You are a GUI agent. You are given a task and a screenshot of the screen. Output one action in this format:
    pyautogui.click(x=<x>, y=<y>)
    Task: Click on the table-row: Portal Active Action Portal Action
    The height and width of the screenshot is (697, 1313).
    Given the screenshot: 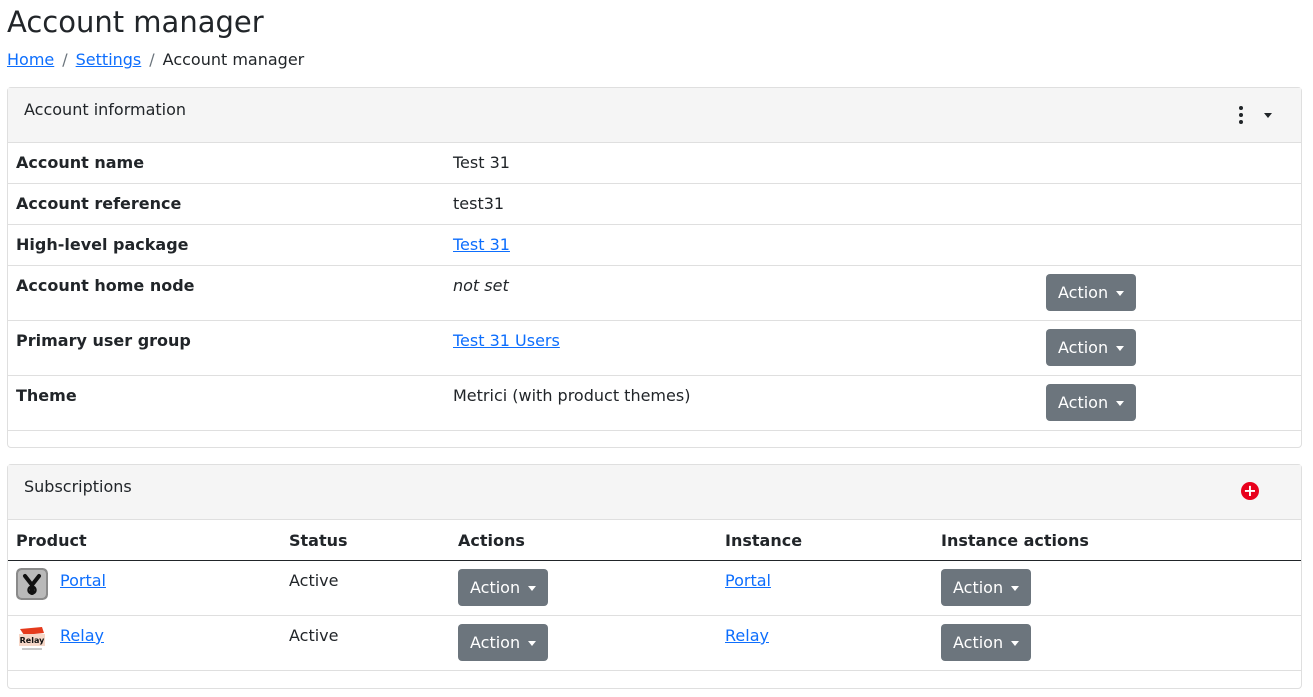 What is the action you would take?
    pyautogui.click(x=654, y=588)
    